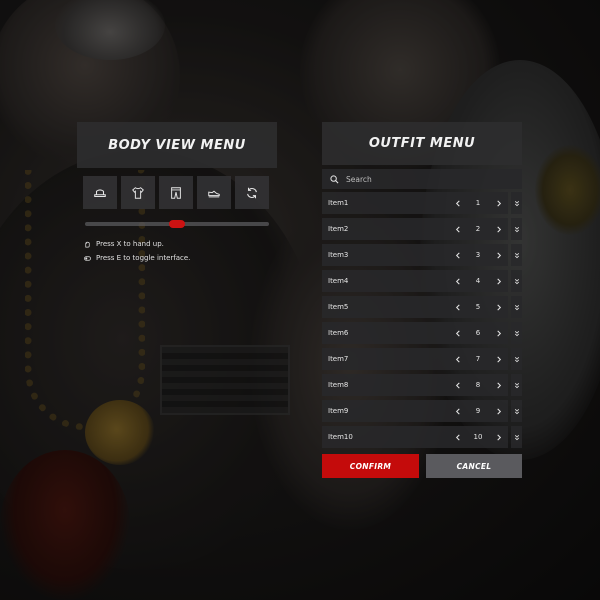  Describe the element at coordinates (87, 244) in the screenshot. I see `hand-icon` at that location.